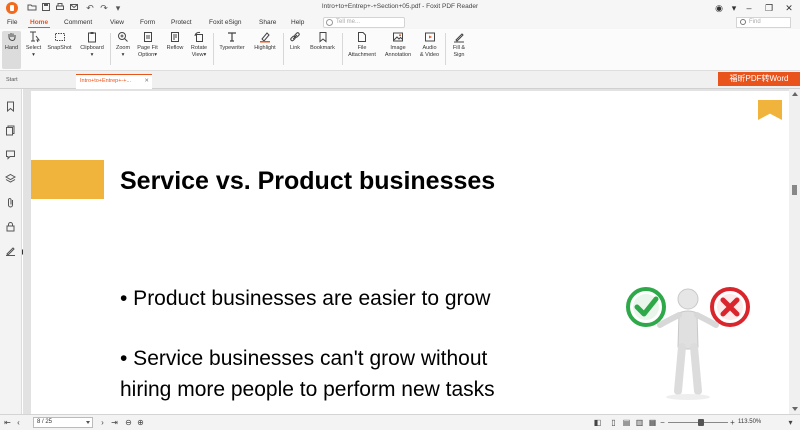 This screenshot has width=800, height=430. What do you see at coordinates (39, 22) in the screenshot?
I see `tab-home: Home` at bounding box center [39, 22].